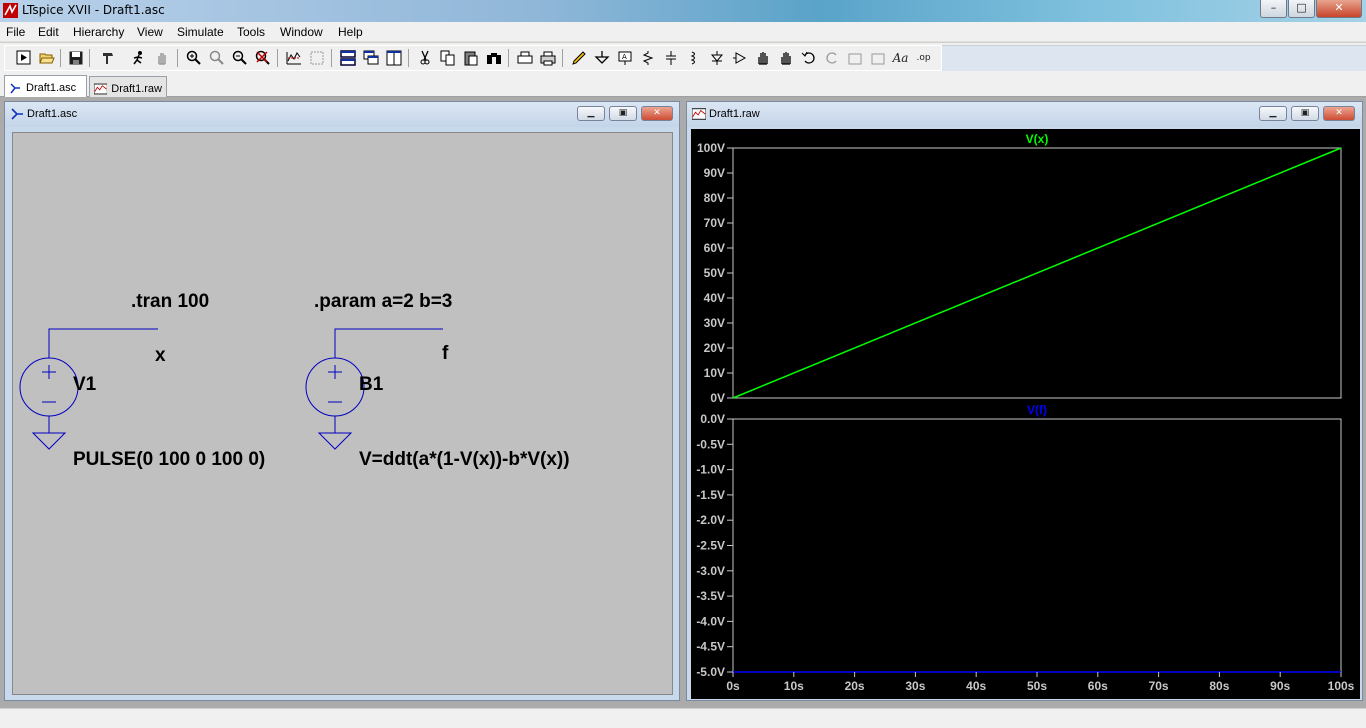 The image size is (1366, 728). I want to click on drag-hand-icon, so click(785, 57).